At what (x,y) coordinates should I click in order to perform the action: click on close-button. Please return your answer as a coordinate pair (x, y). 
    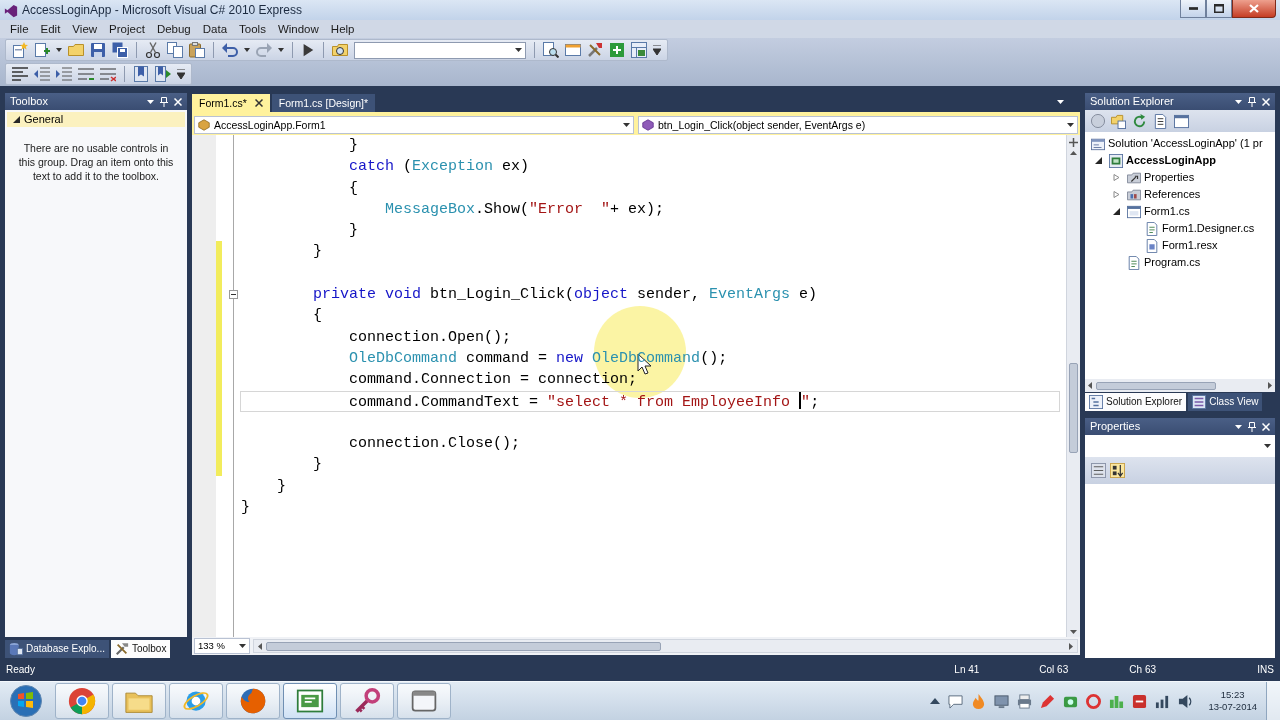
    Looking at the image, I should click on (1254, 9).